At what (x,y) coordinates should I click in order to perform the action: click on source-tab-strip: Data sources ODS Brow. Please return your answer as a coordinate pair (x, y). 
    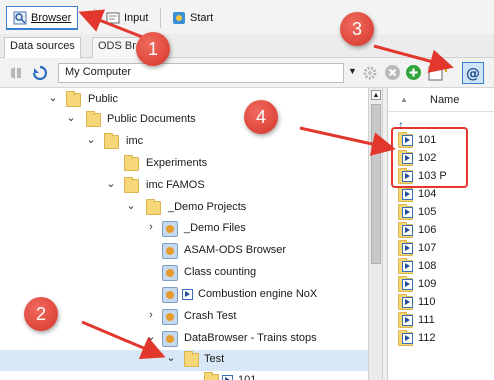
    Looking at the image, I should click on (247, 46).